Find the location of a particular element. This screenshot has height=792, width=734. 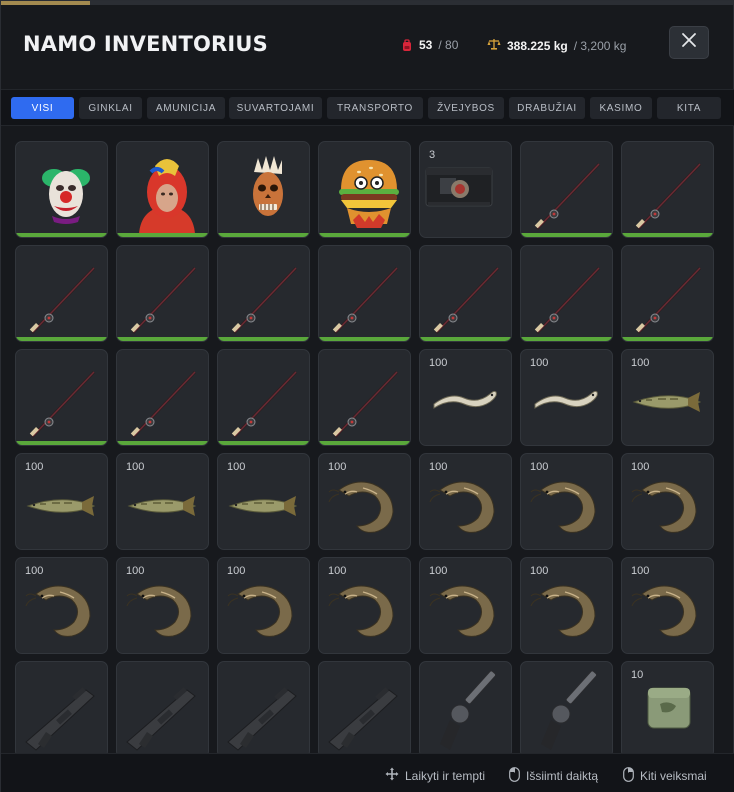

skull-mask-icon is located at coordinates (268, 186).